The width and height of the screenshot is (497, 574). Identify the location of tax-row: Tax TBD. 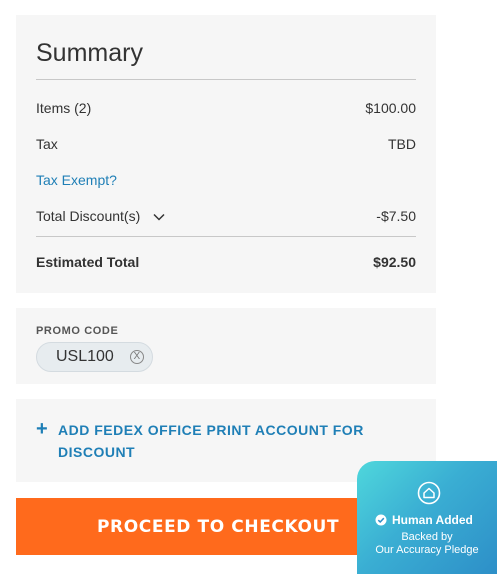
(226, 144).